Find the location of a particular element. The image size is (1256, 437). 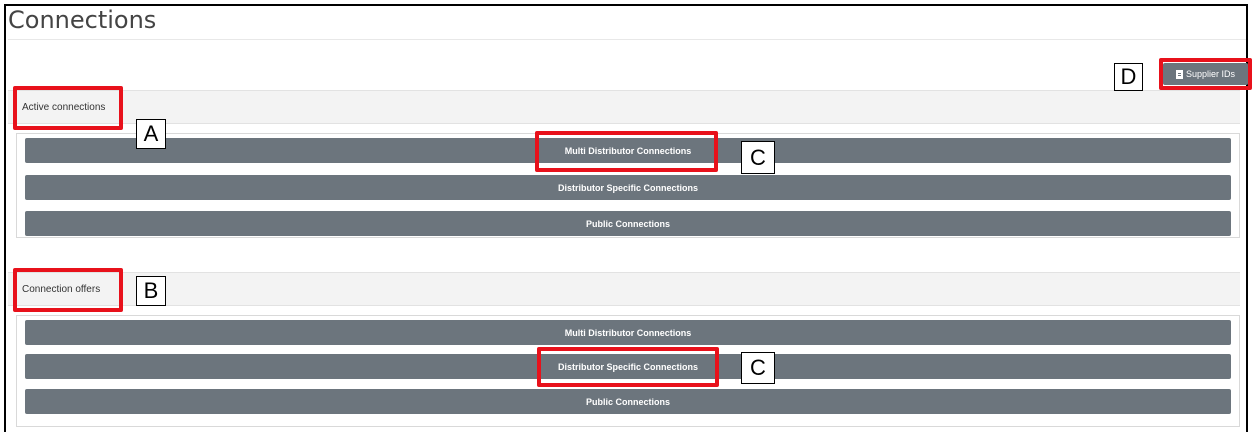

section-header: Connection offers is located at coordinates (624, 289).